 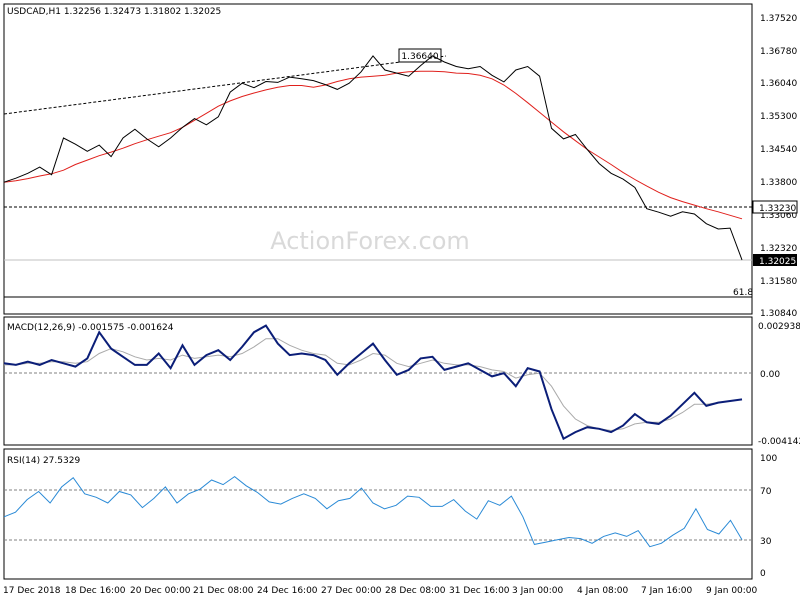 What do you see at coordinates (32, 591) in the screenshot?
I see `x-tick-label: 17 Dec 2018` at bounding box center [32, 591].